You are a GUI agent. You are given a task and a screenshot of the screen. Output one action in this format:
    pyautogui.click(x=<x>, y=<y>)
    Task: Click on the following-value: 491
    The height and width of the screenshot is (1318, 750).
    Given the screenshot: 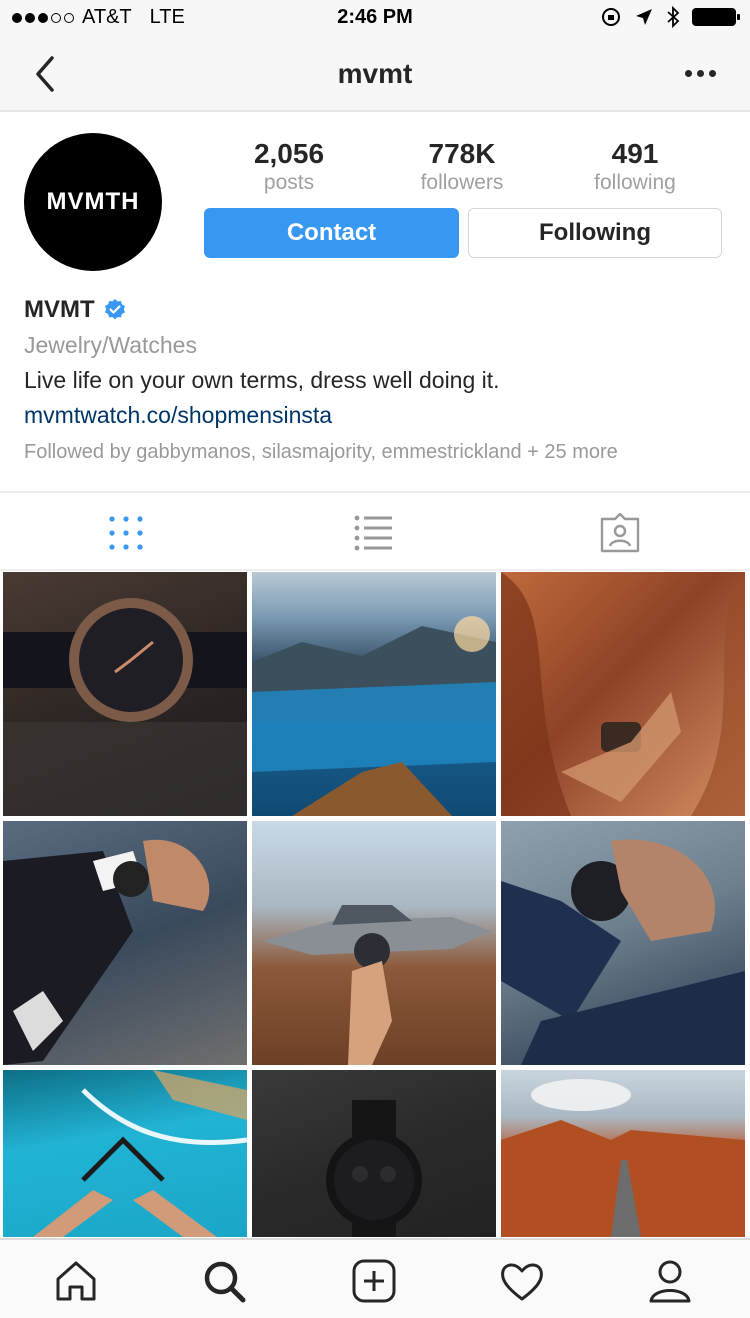 What is the action you would take?
    pyautogui.click(x=635, y=153)
    